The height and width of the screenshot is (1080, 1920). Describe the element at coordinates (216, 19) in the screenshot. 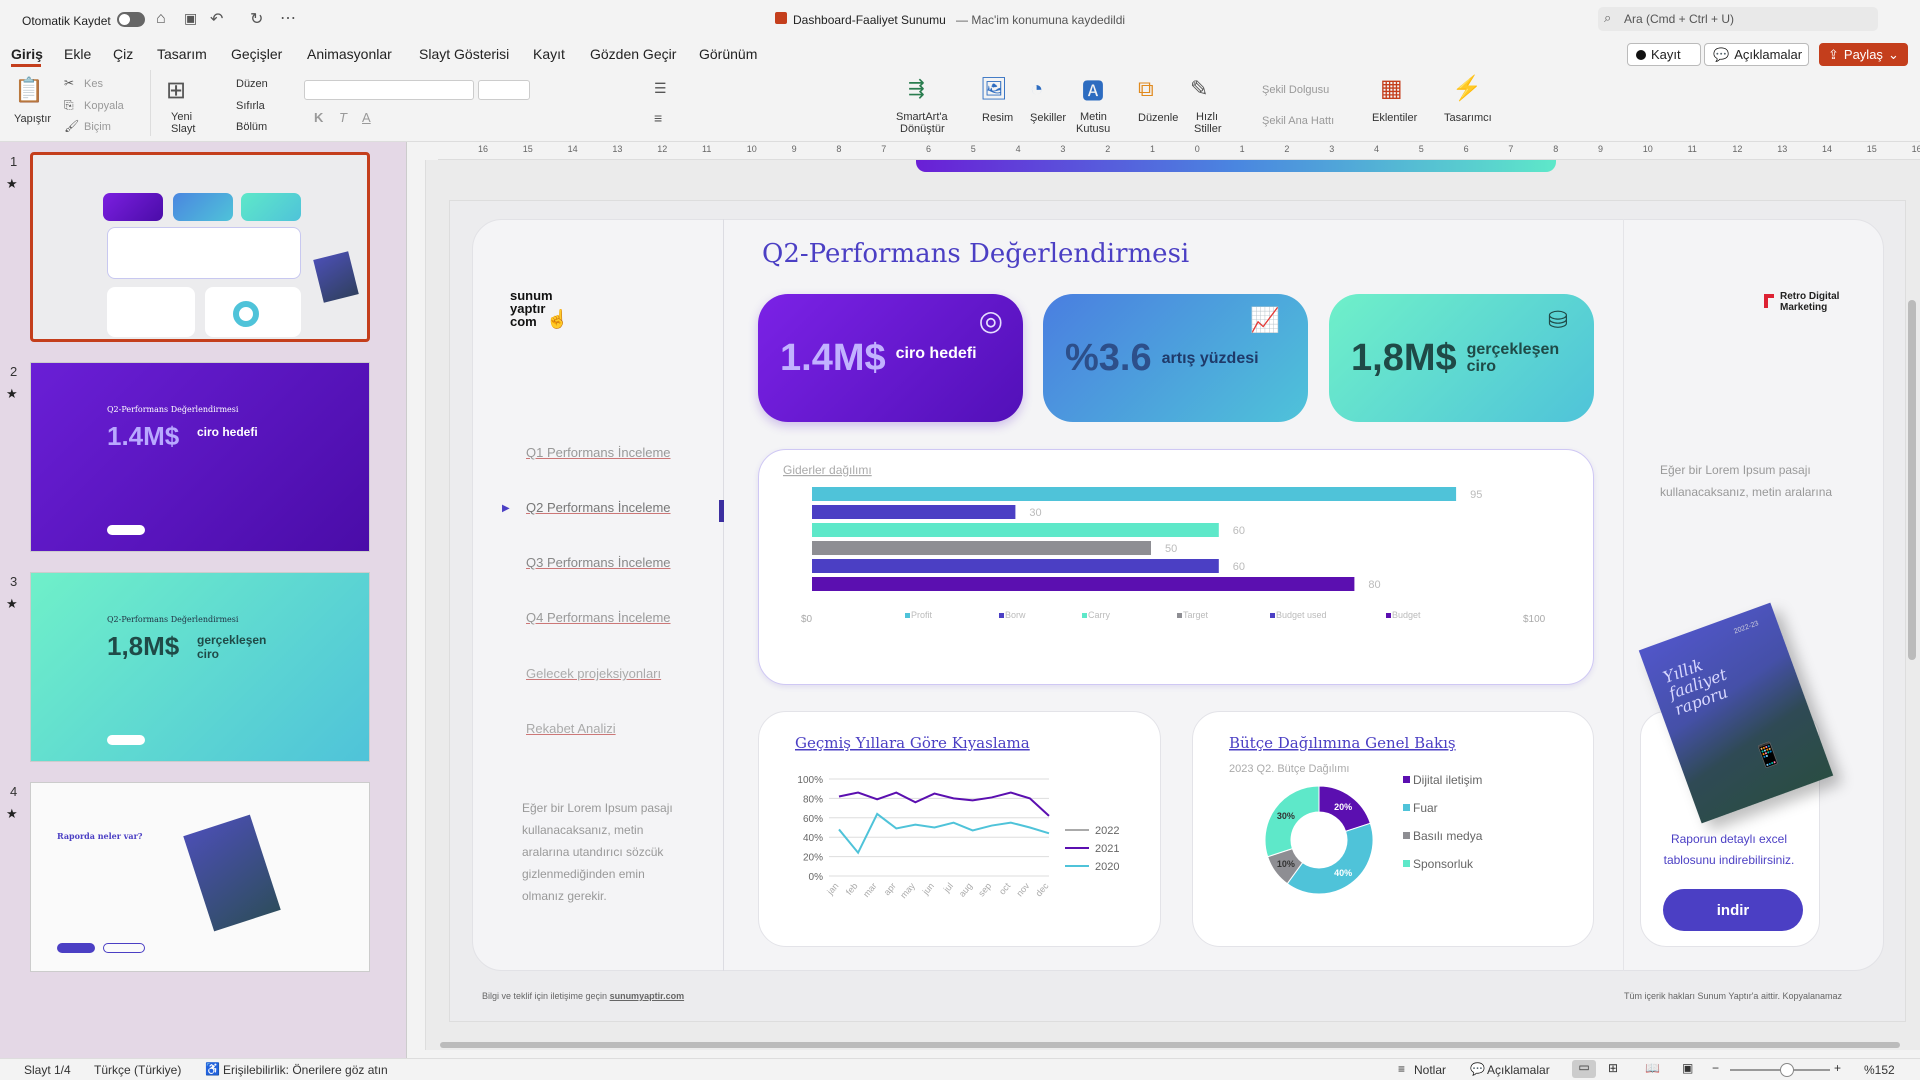

I see `undo-icon: ↶` at that location.